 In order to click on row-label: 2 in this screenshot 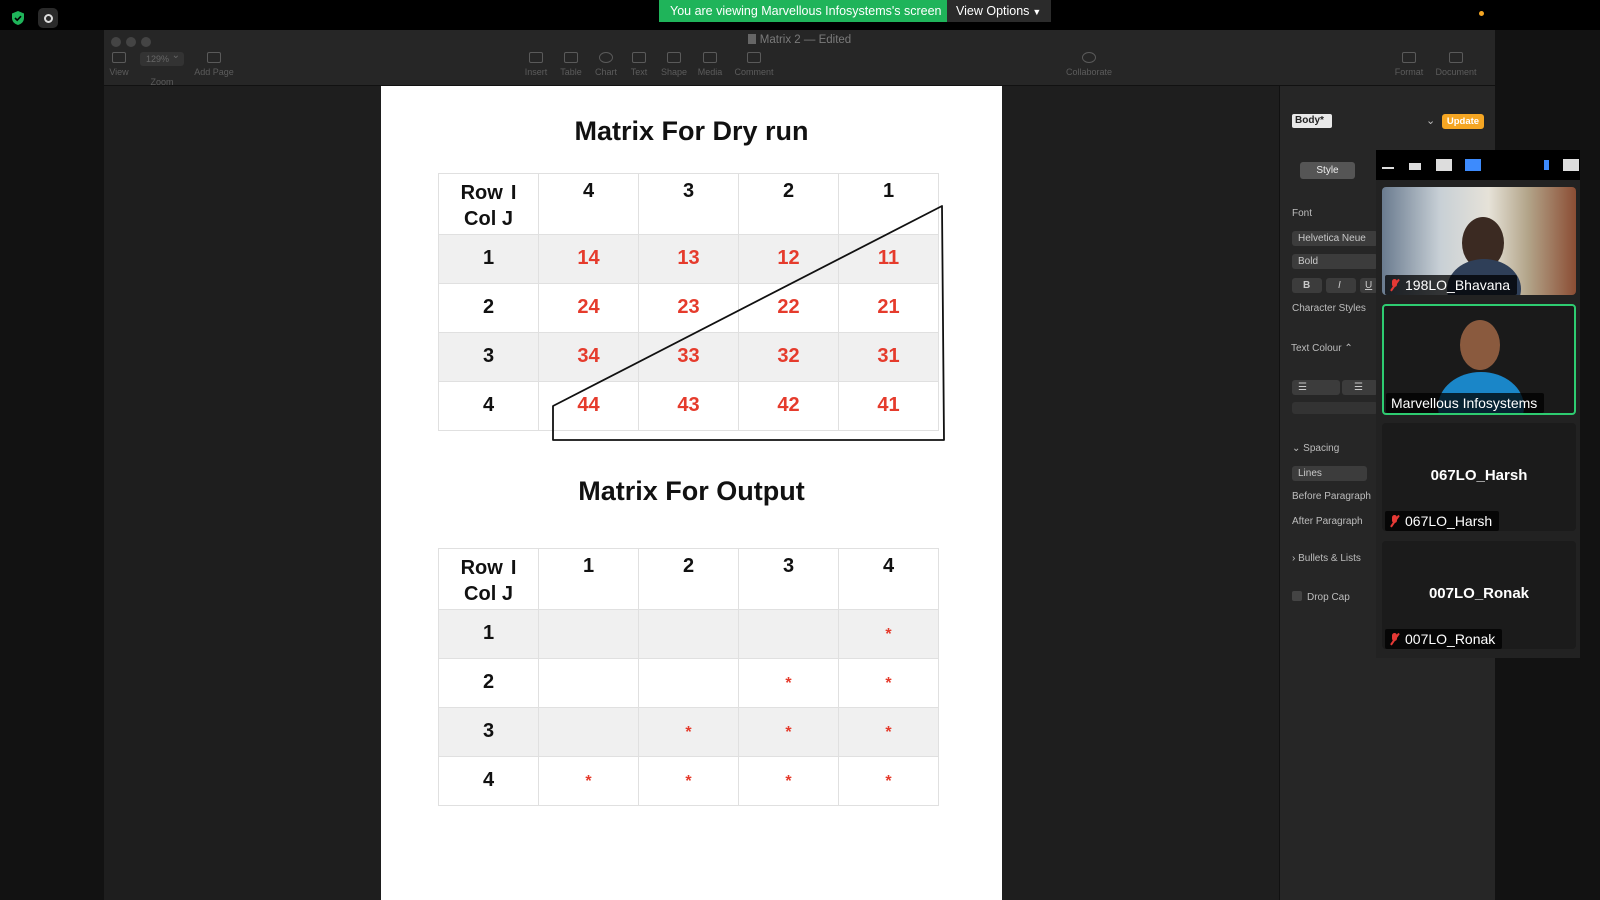, I will do `click(488, 683)`.